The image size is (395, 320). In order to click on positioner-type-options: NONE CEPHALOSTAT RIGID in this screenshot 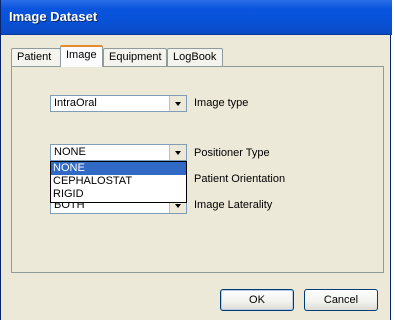, I will do `click(118, 182)`.